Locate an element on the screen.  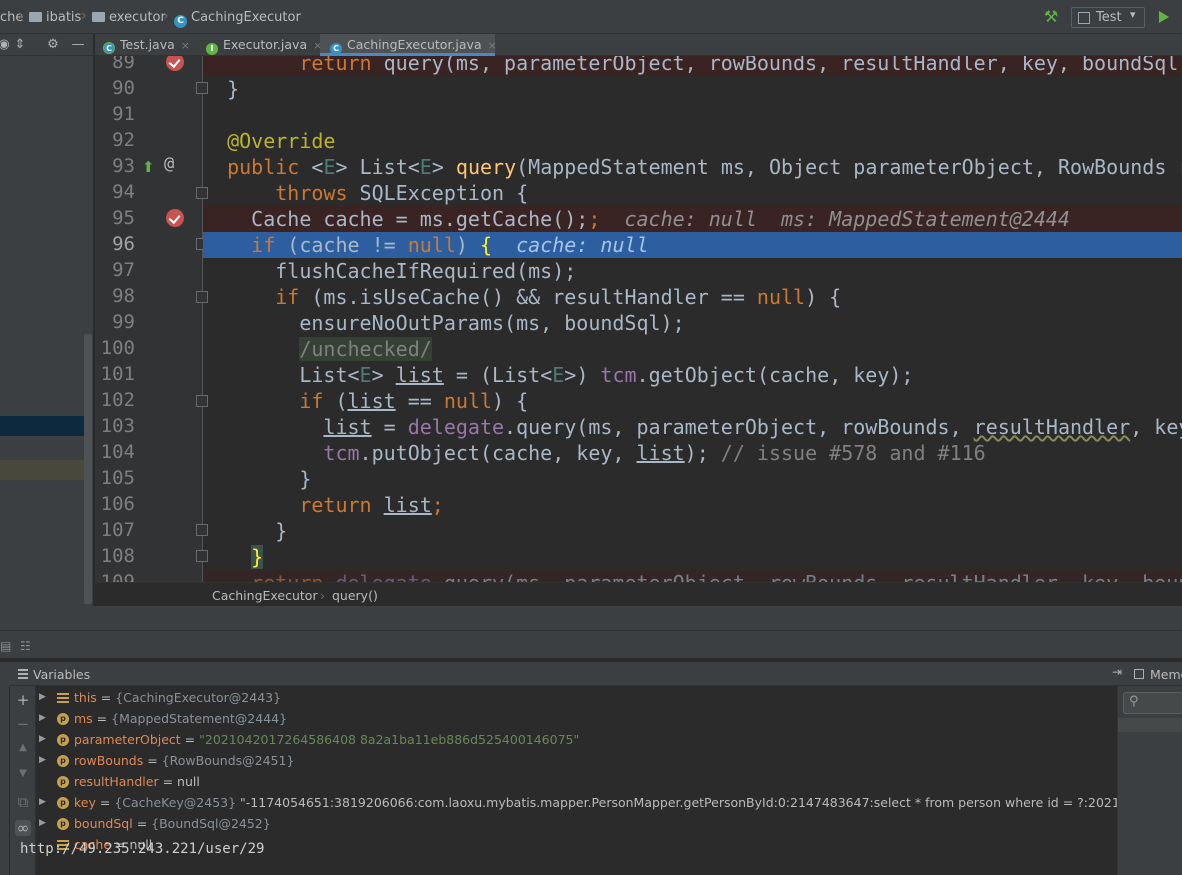
code-text: ; is located at coordinates (437, 505).